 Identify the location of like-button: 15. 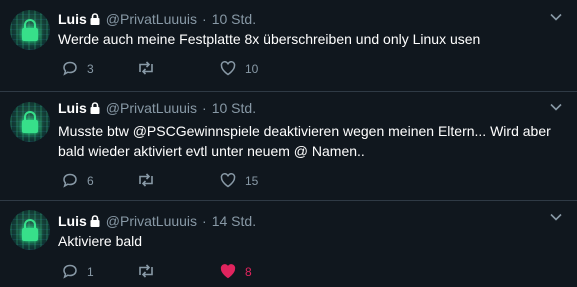
(238, 181).